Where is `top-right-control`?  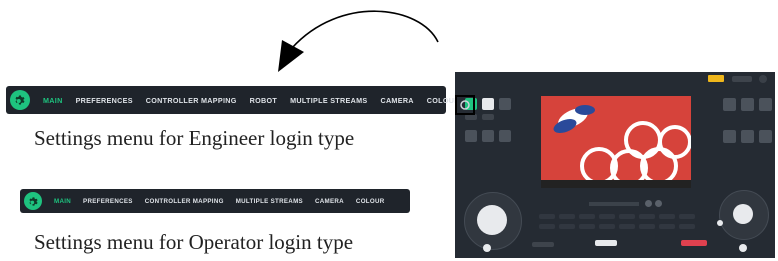
top-right-control is located at coordinates (742, 79).